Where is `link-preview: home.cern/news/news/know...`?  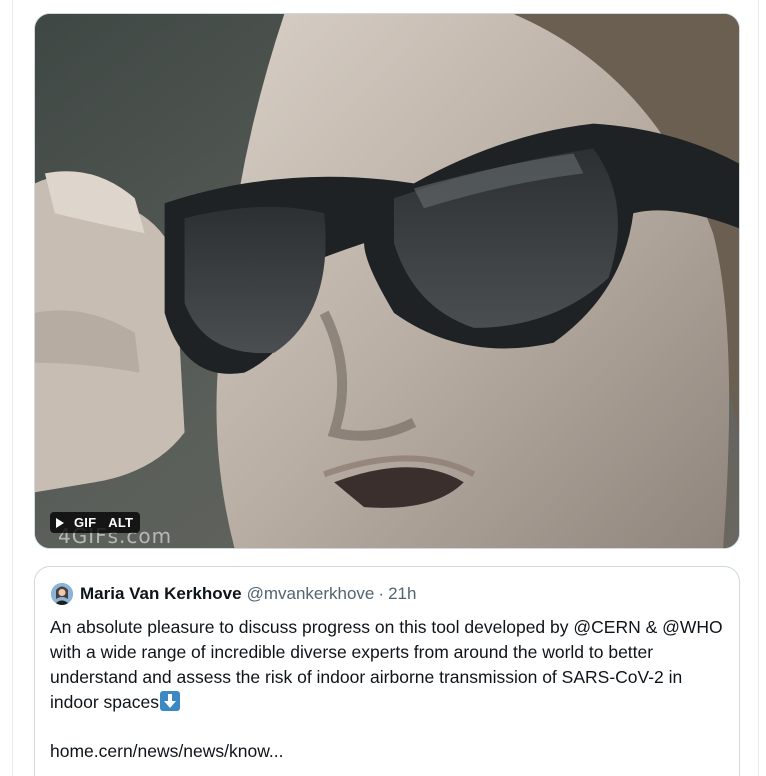
link-preview: home.cern/news/news/know... is located at coordinates (166, 751).